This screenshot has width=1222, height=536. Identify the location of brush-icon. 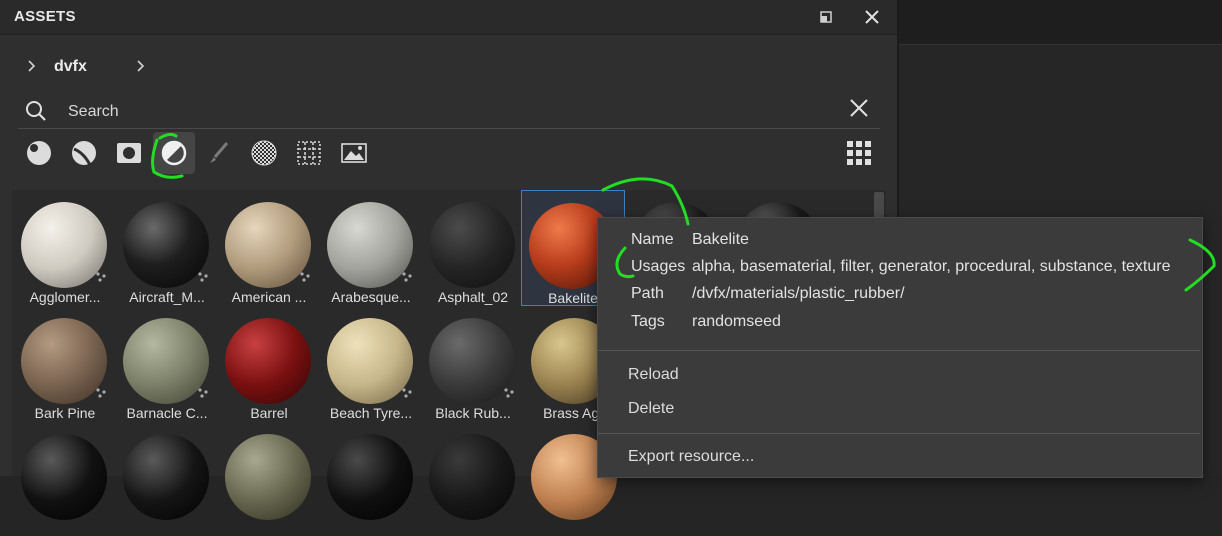
(219, 152).